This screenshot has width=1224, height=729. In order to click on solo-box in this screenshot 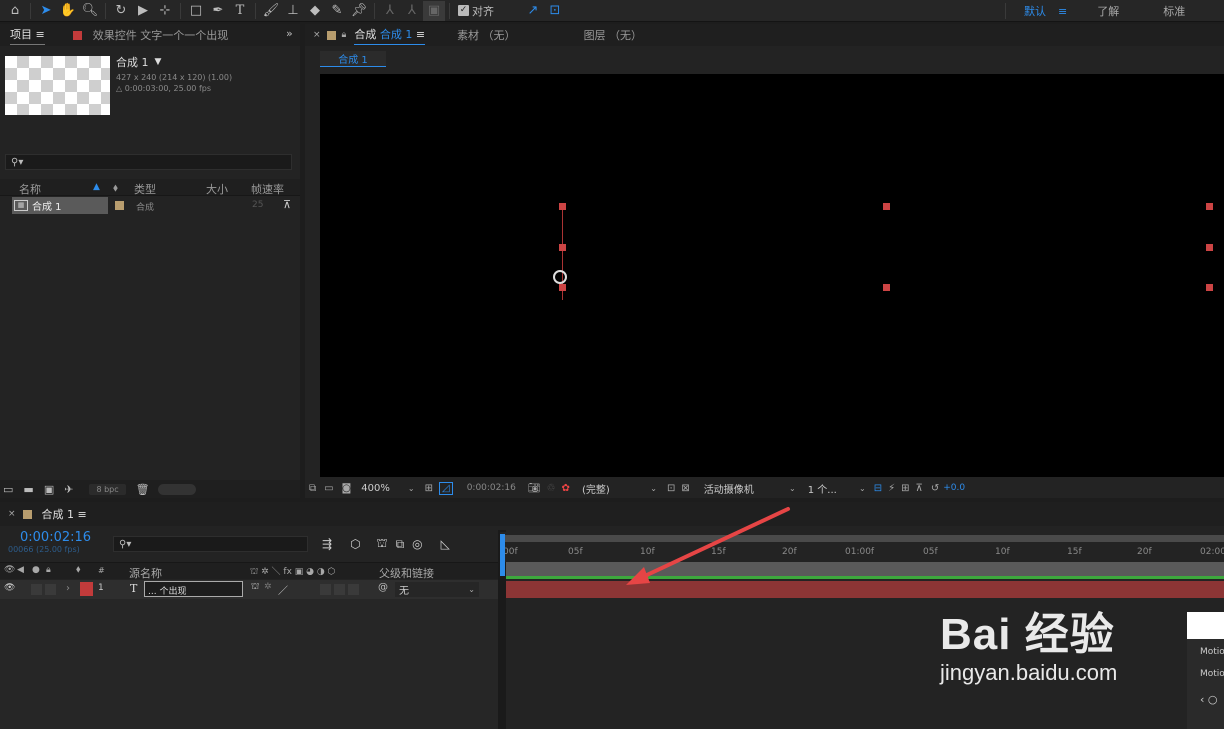, I will do `click(36, 589)`.